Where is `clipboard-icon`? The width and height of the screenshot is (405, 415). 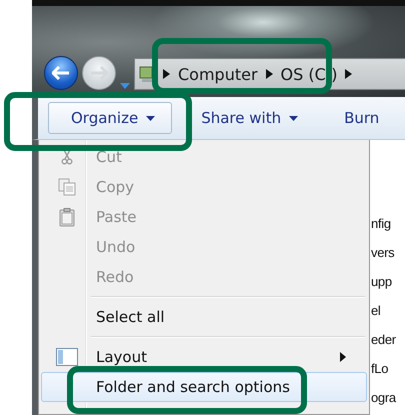
clipboard-icon is located at coordinates (67, 217).